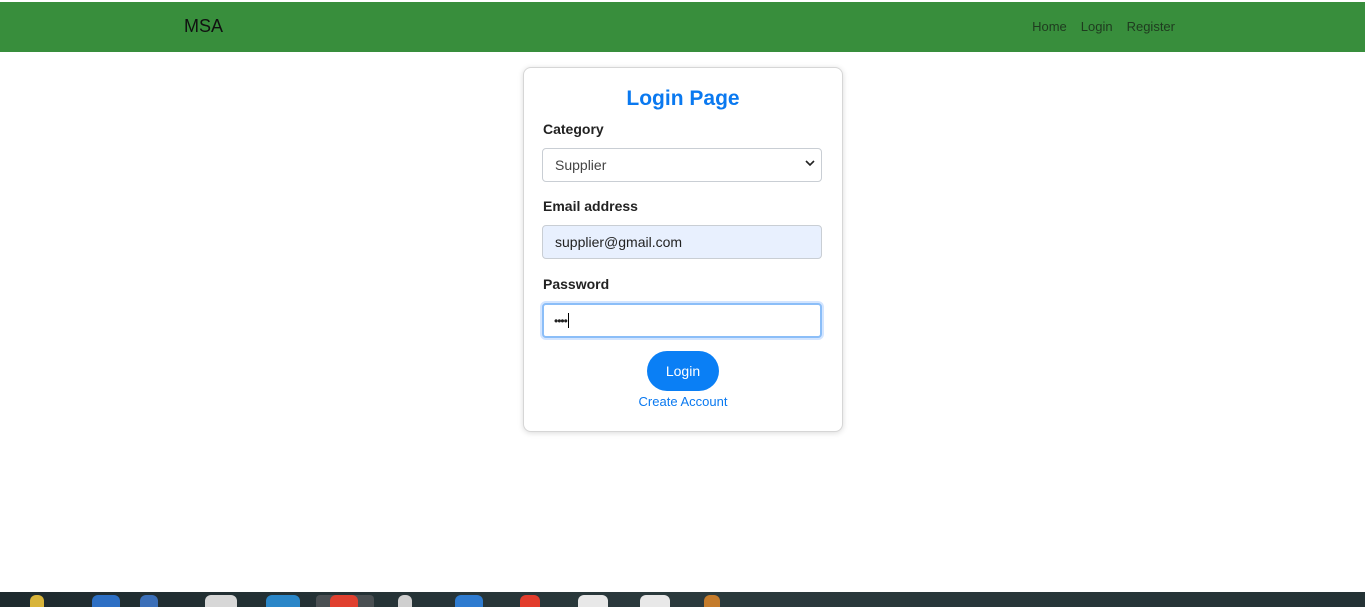  I want to click on page-title: Login Page, so click(683, 98).